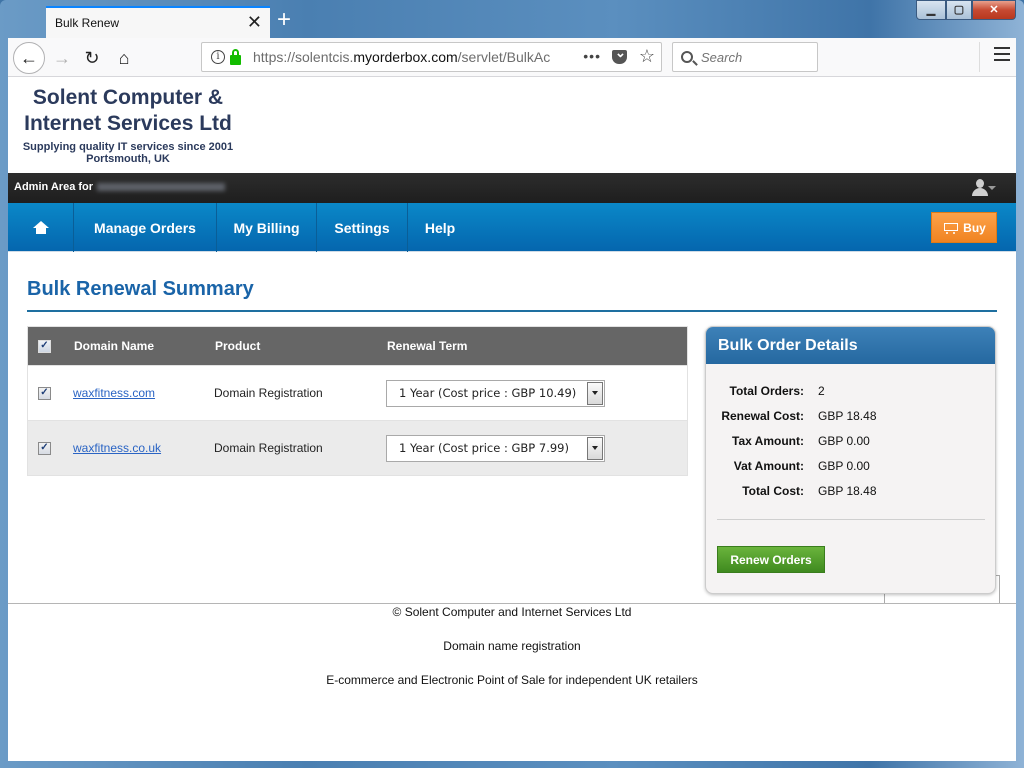 The image size is (1024, 768). What do you see at coordinates (114, 346) in the screenshot?
I see `header-domain-name: Domain Name` at bounding box center [114, 346].